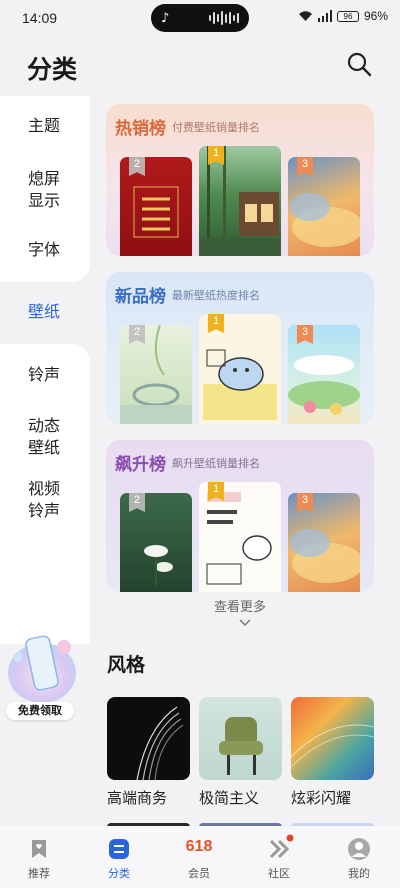 This screenshot has height=888, width=400. Describe the element at coordinates (279, 873) in the screenshot. I see `tab-label: 社区` at that location.